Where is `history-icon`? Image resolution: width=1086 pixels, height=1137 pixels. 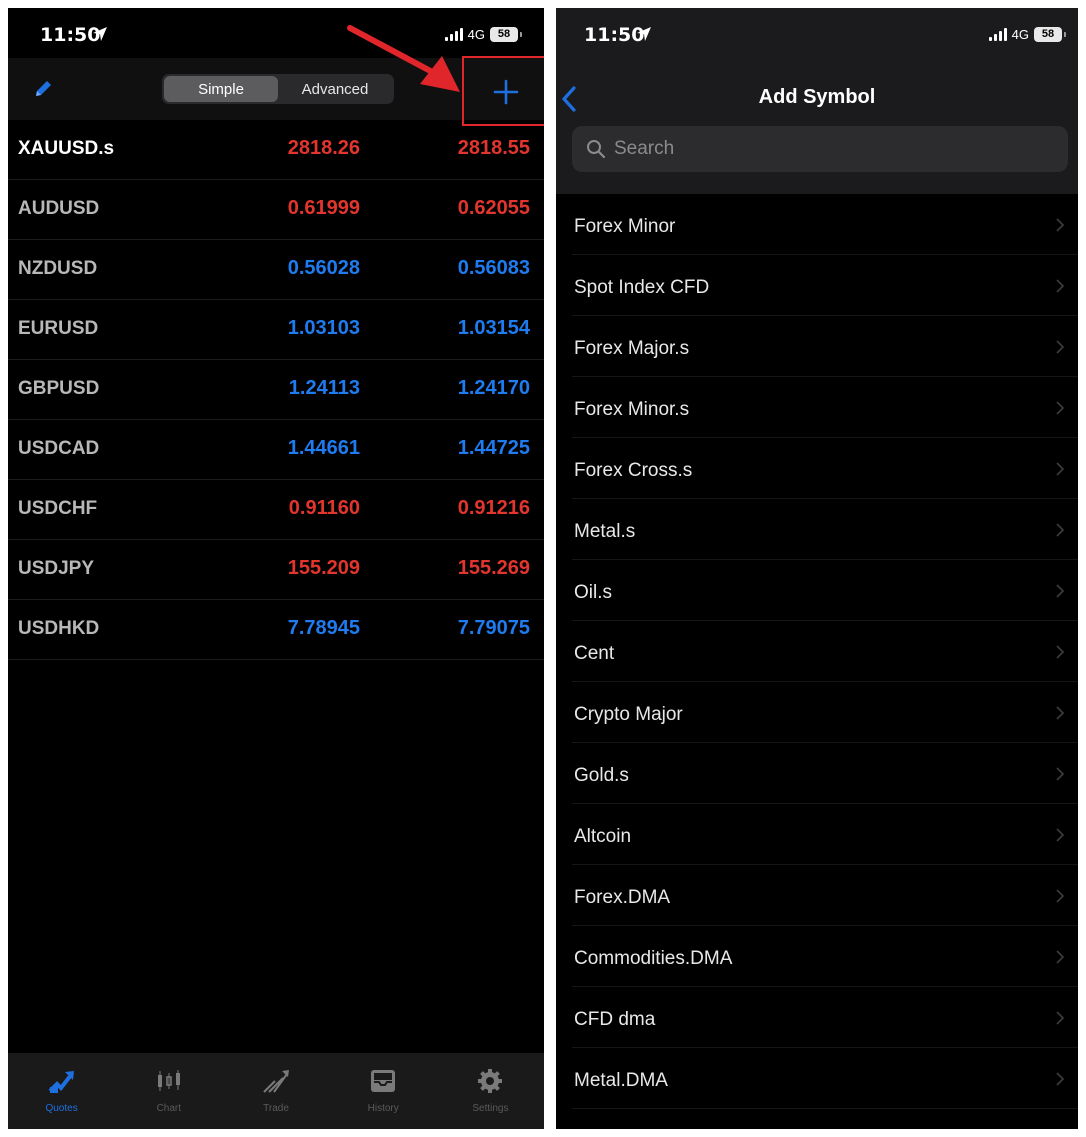
history-icon is located at coordinates (383, 1081).